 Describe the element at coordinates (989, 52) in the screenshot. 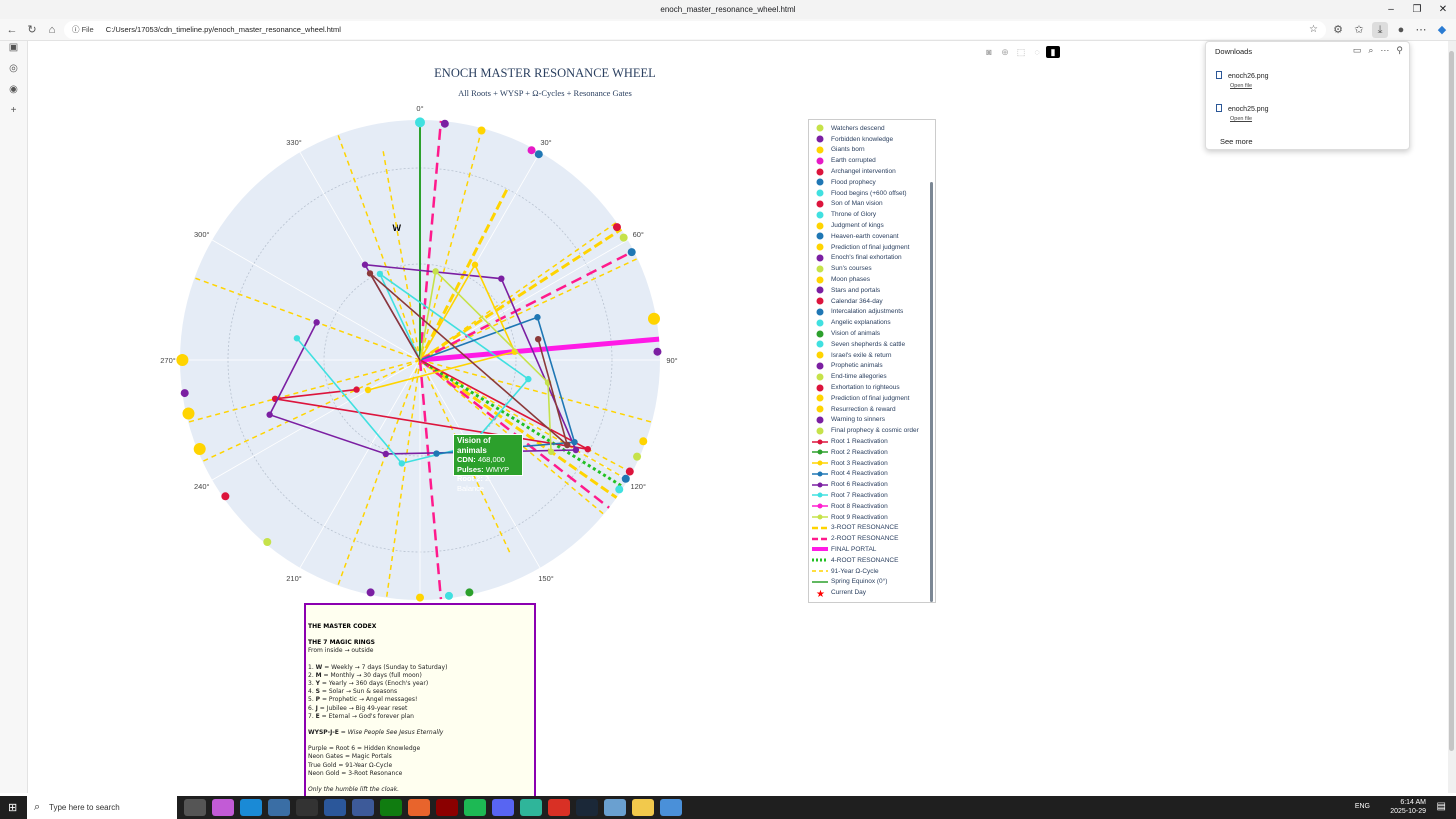

I see `camera-icon: ◙` at that location.